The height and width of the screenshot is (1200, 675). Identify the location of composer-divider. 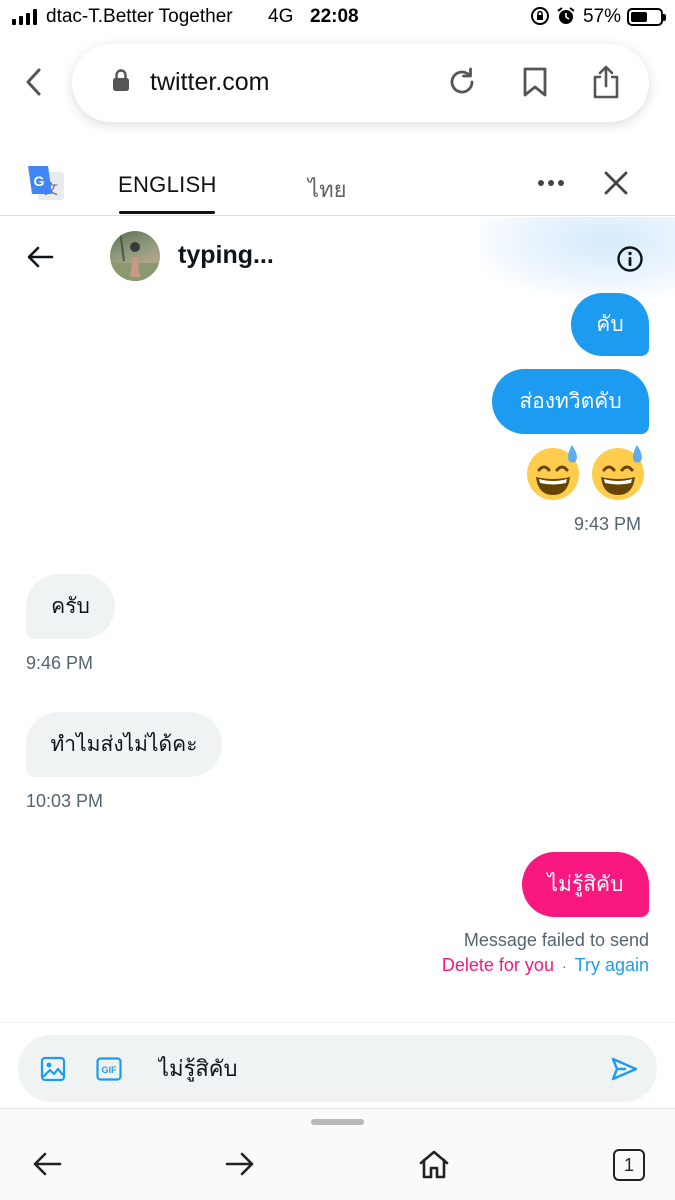
(337, 1022).